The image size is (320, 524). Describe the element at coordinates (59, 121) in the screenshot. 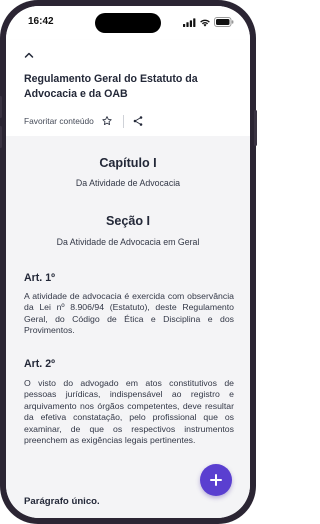

I see `favorite-label: Favoritar conteúdo` at that location.